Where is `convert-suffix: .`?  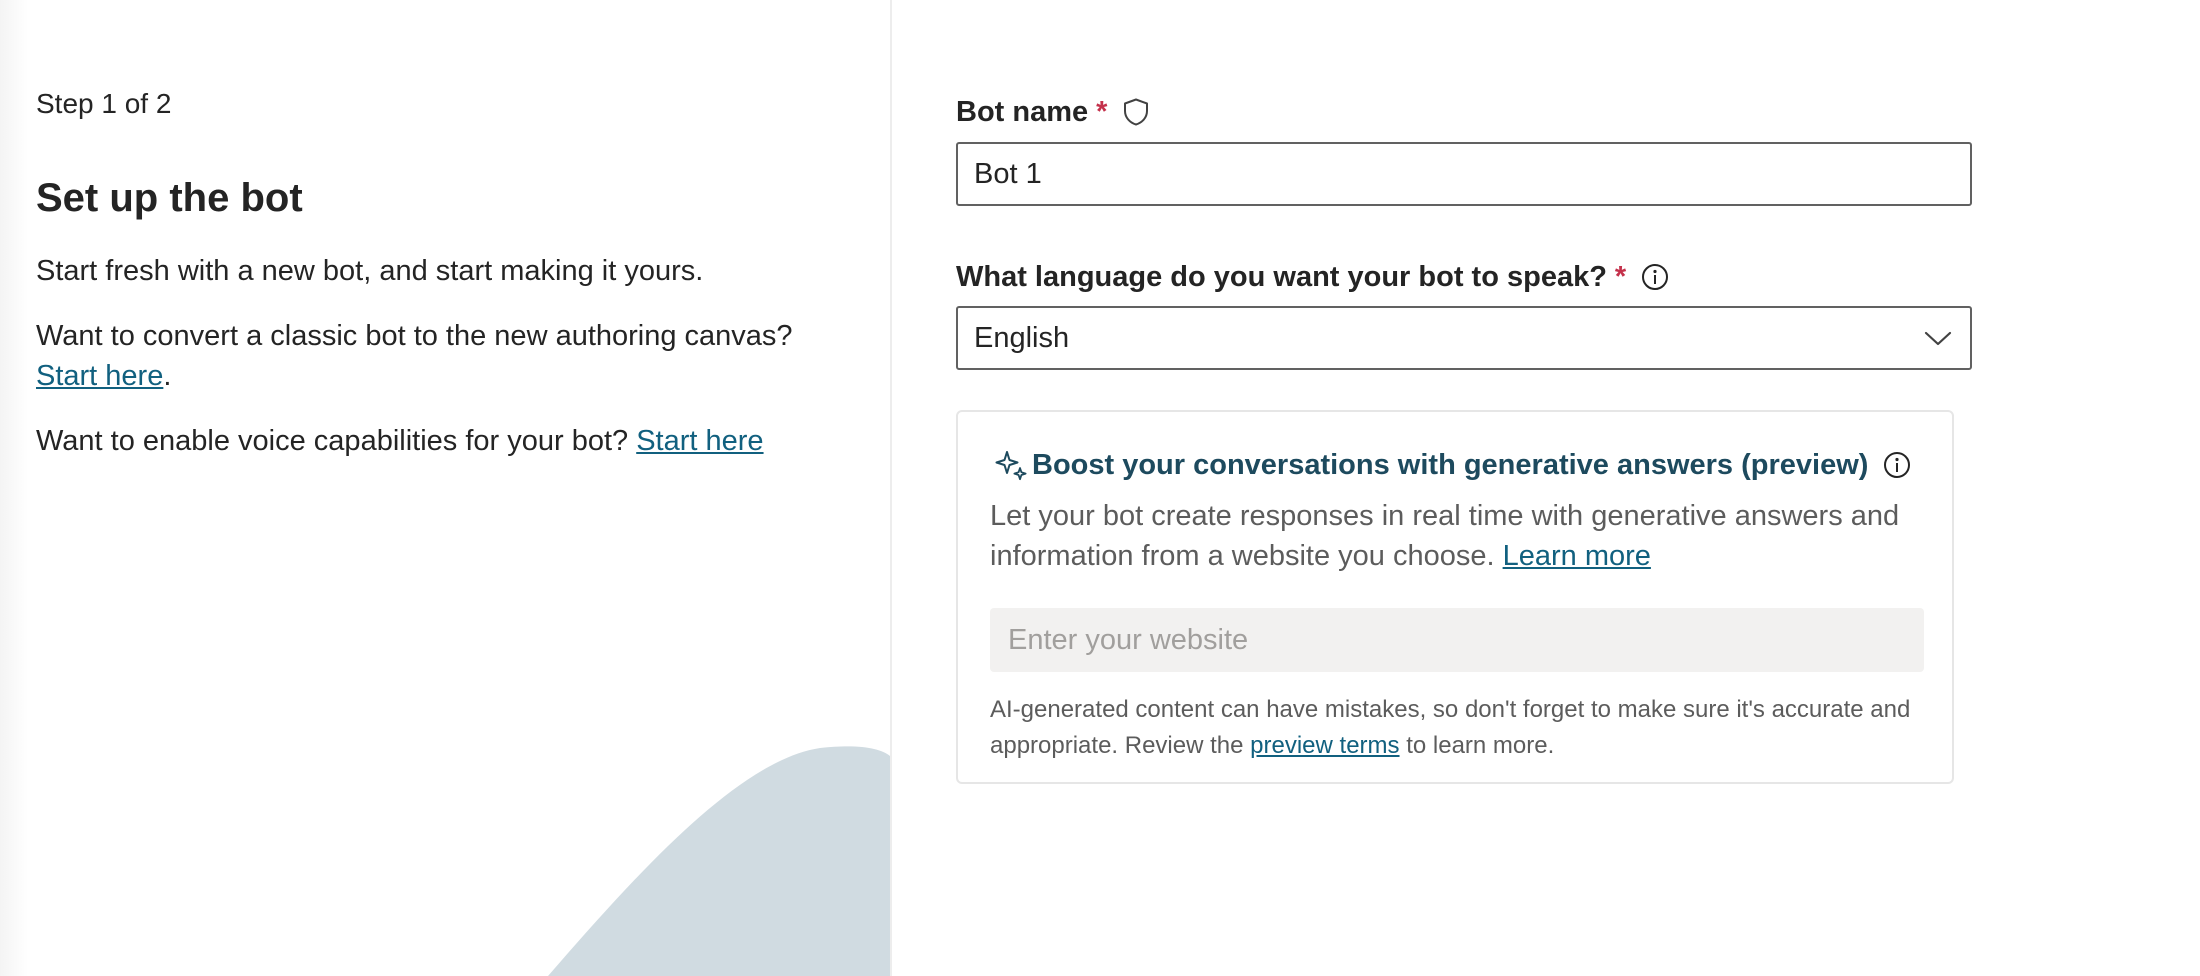 convert-suffix: . is located at coordinates (167, 376).